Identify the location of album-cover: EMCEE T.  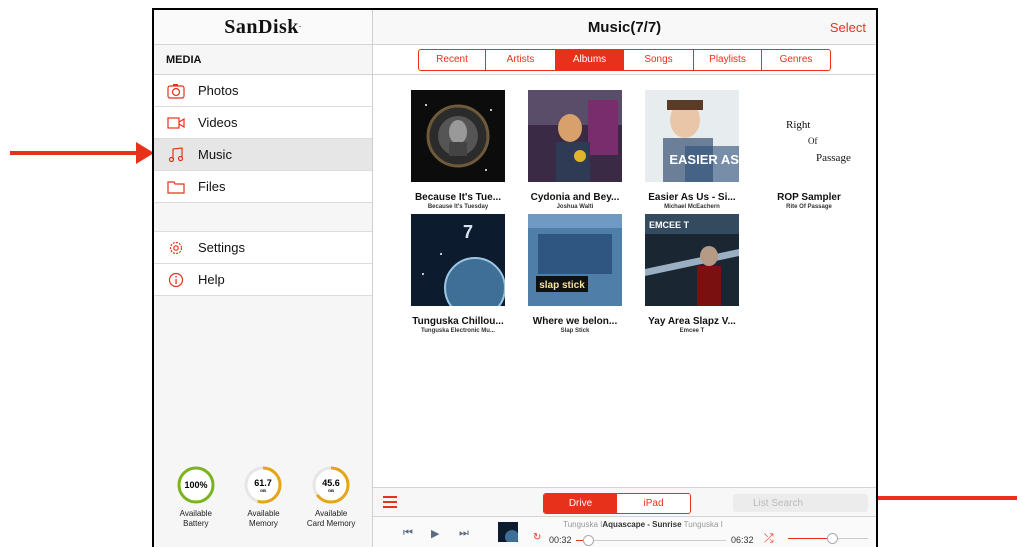
(692, 260).